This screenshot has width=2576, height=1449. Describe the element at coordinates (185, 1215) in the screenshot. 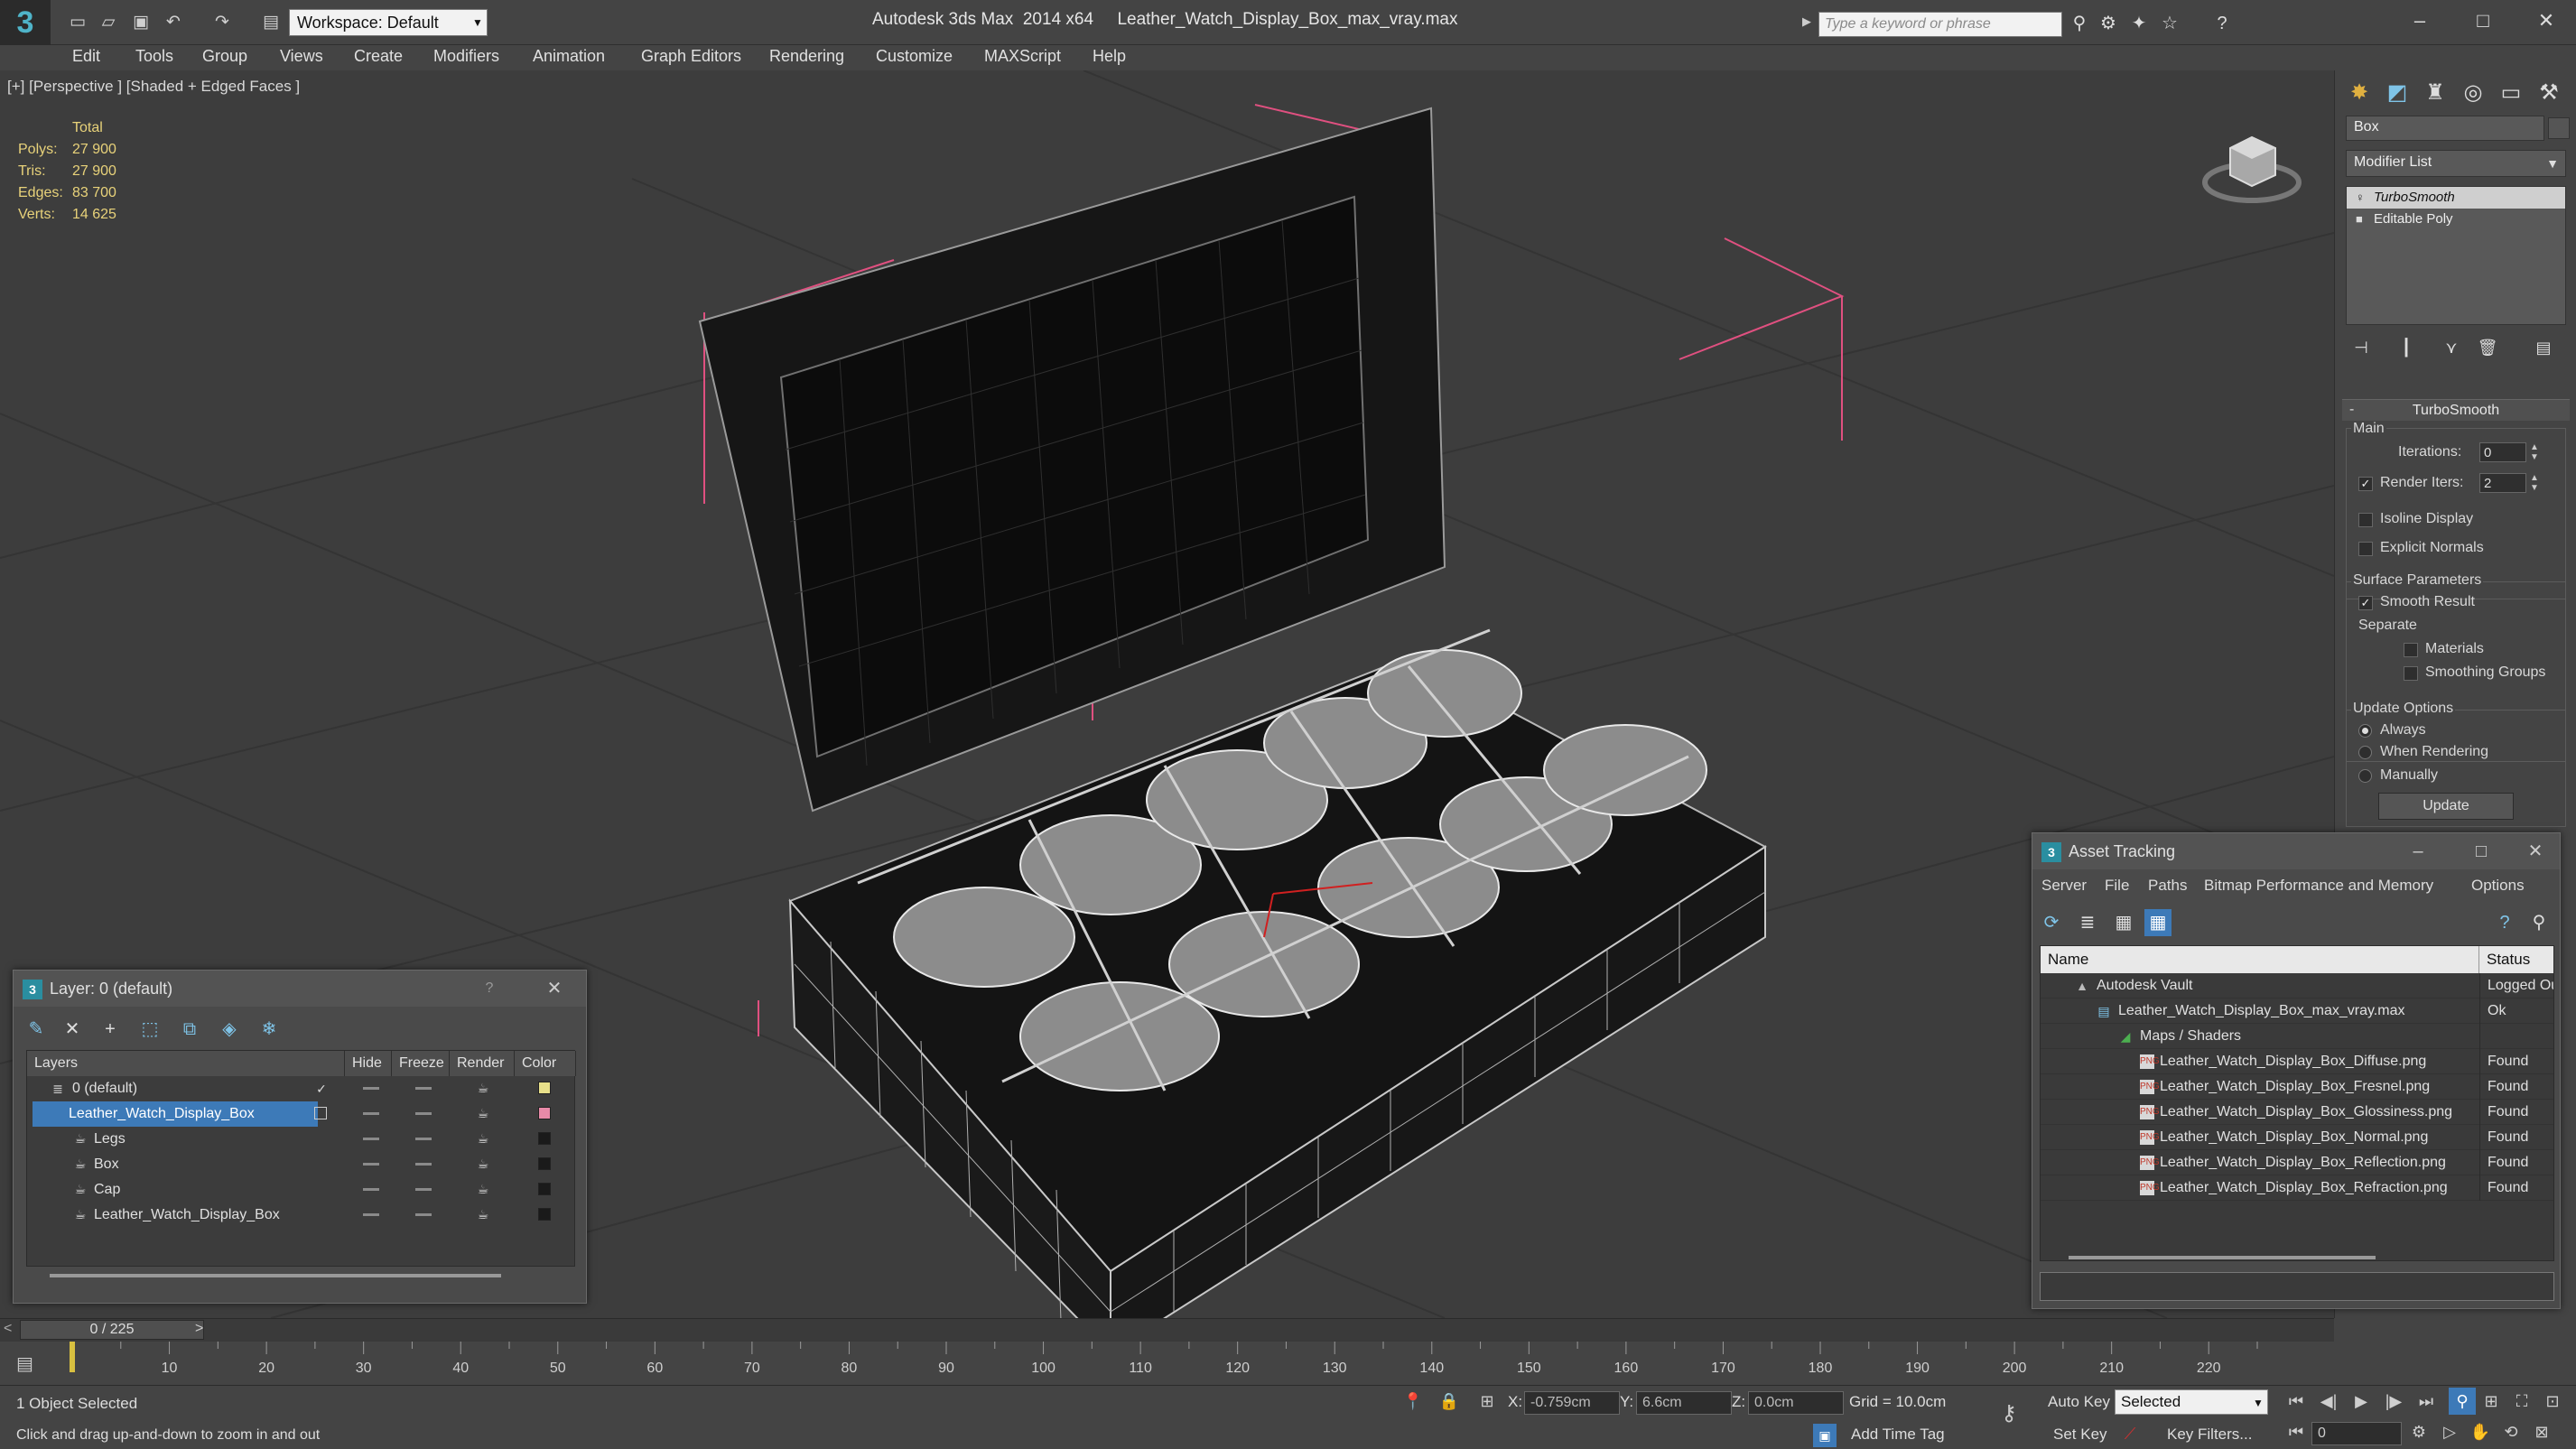

I see `object-name: Leather_Watch_Display_Box` at that location.